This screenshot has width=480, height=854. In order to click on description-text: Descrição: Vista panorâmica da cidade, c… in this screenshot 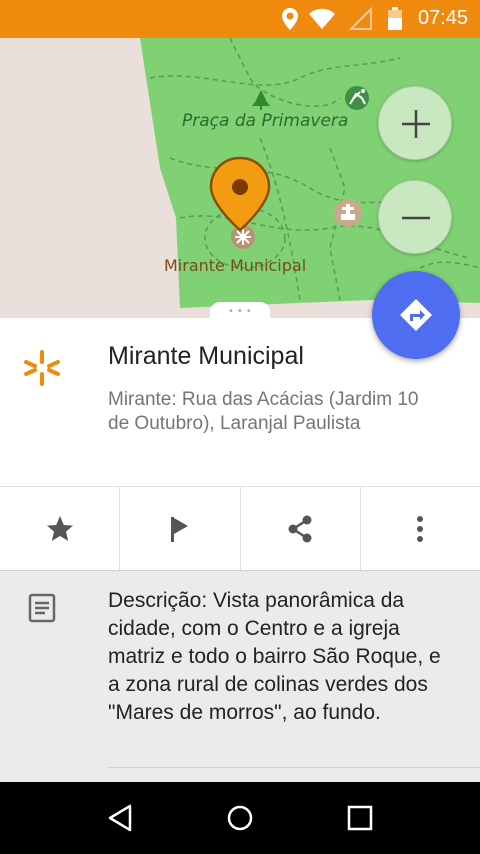, I will do `click(274, 656)`.